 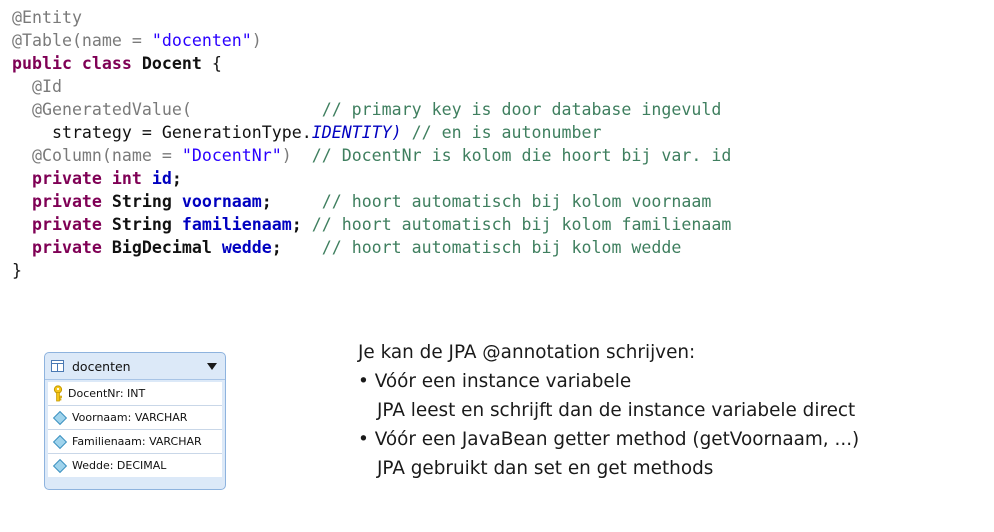 I want to click on strategy-close: ), so click(x=396, y=132).